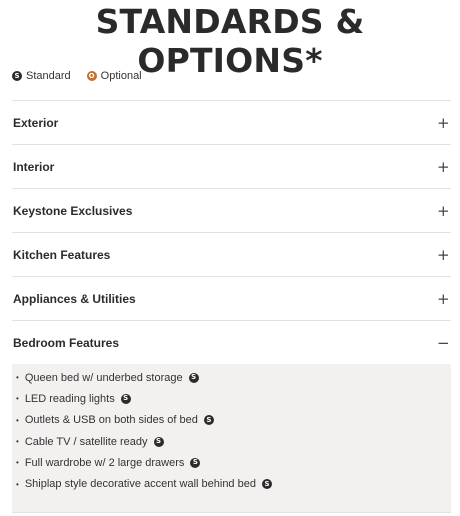  I want to click on list-item-text: Cable TV / satellite ready, so click(86, 441).